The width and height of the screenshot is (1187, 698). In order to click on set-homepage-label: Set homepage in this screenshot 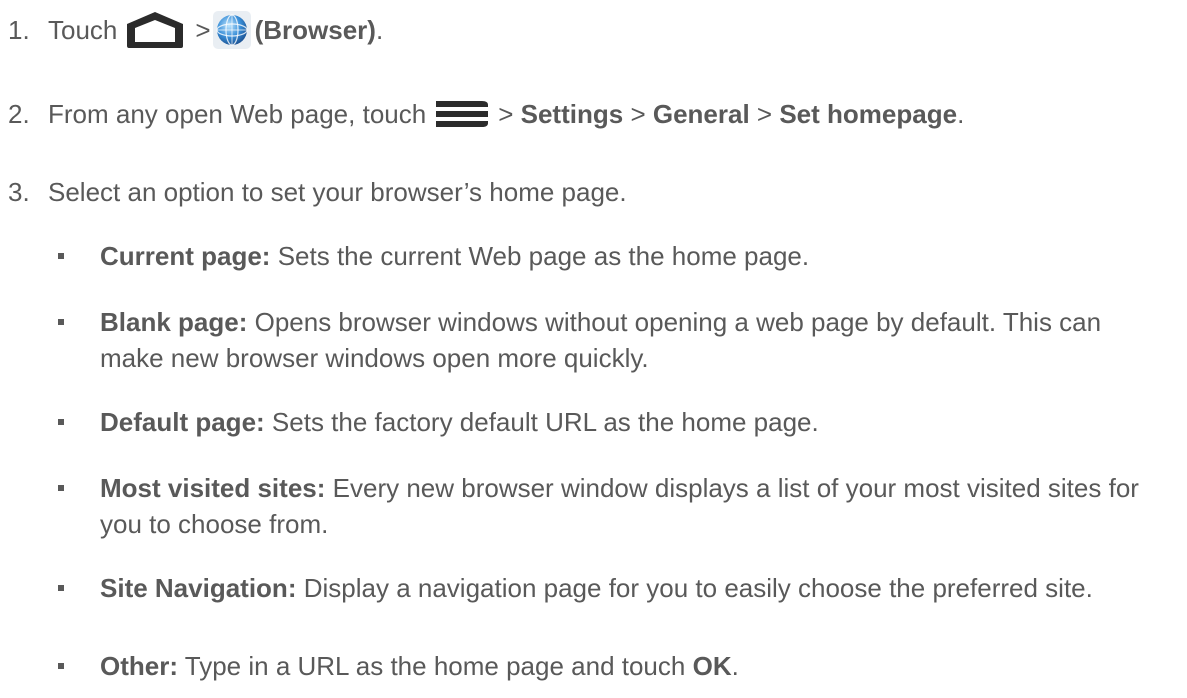, I will do `click(868, 114)`.